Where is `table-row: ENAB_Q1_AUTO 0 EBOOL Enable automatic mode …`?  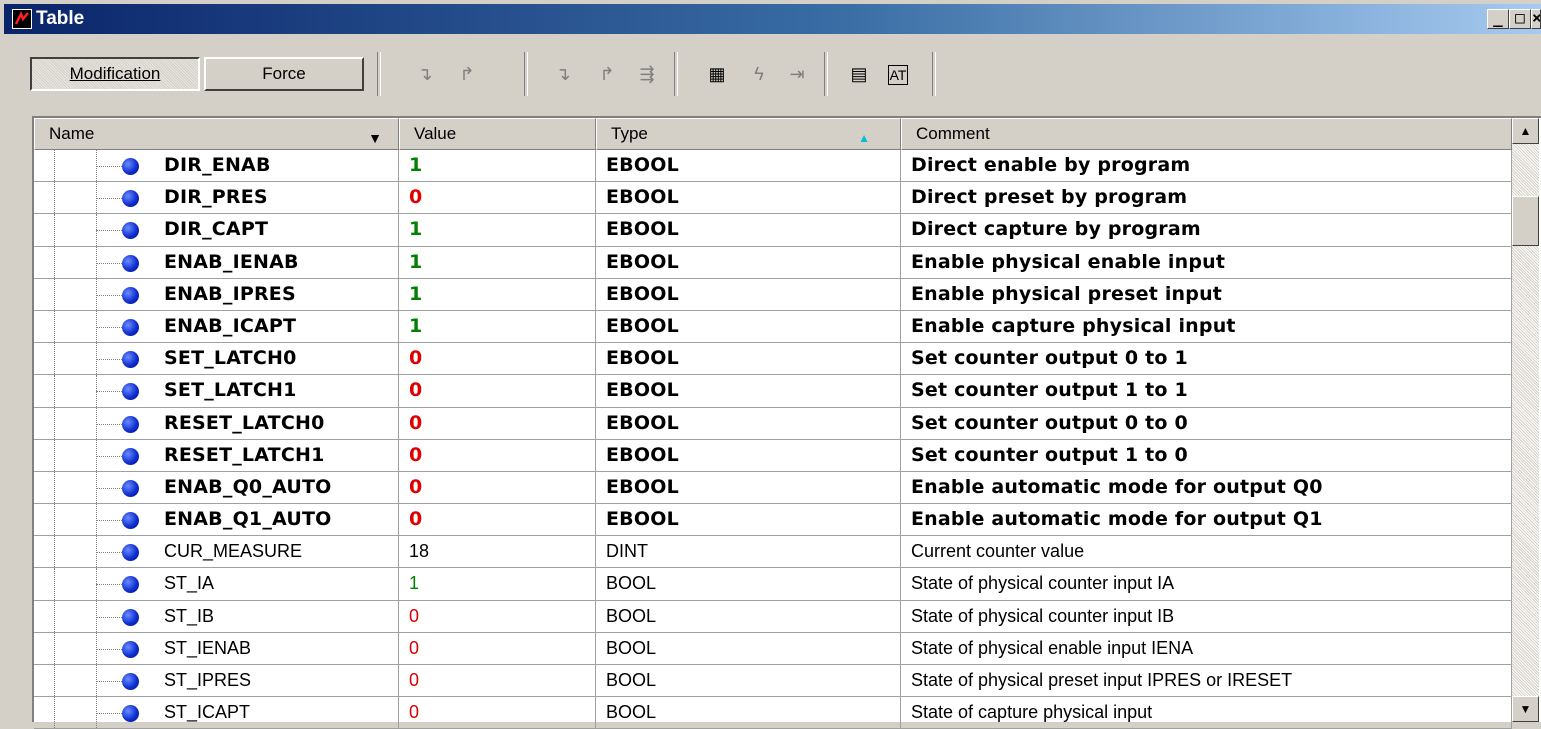
table-row: ENAB_Q1_AUTO 0 EBOOL Enable automatic mode … is located at coordinates (773, 520).